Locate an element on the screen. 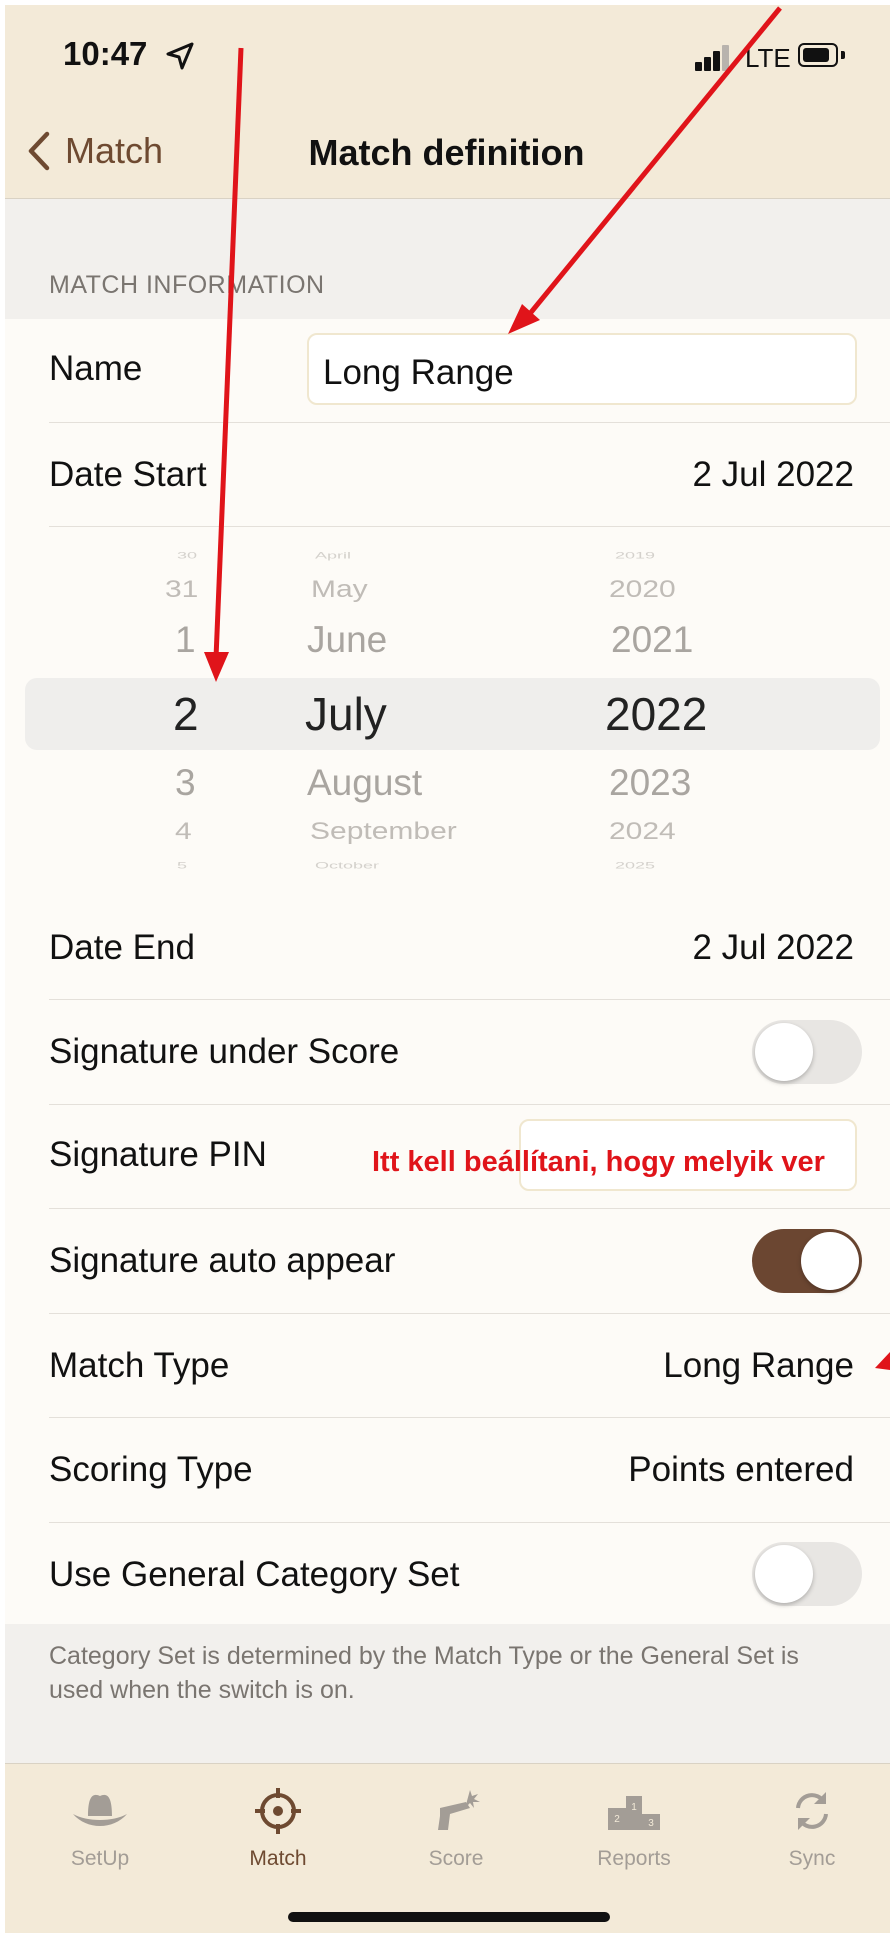 This screenshot has height=1933, width=890. picker-day-item: 4 is located at coordinates (183, 831).